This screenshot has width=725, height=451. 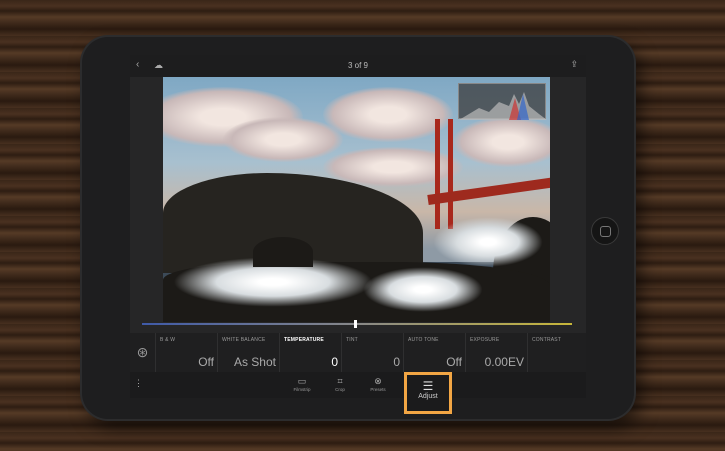 I want to click on presets-button: ⊗ Presets, so click(x=378, y=384).